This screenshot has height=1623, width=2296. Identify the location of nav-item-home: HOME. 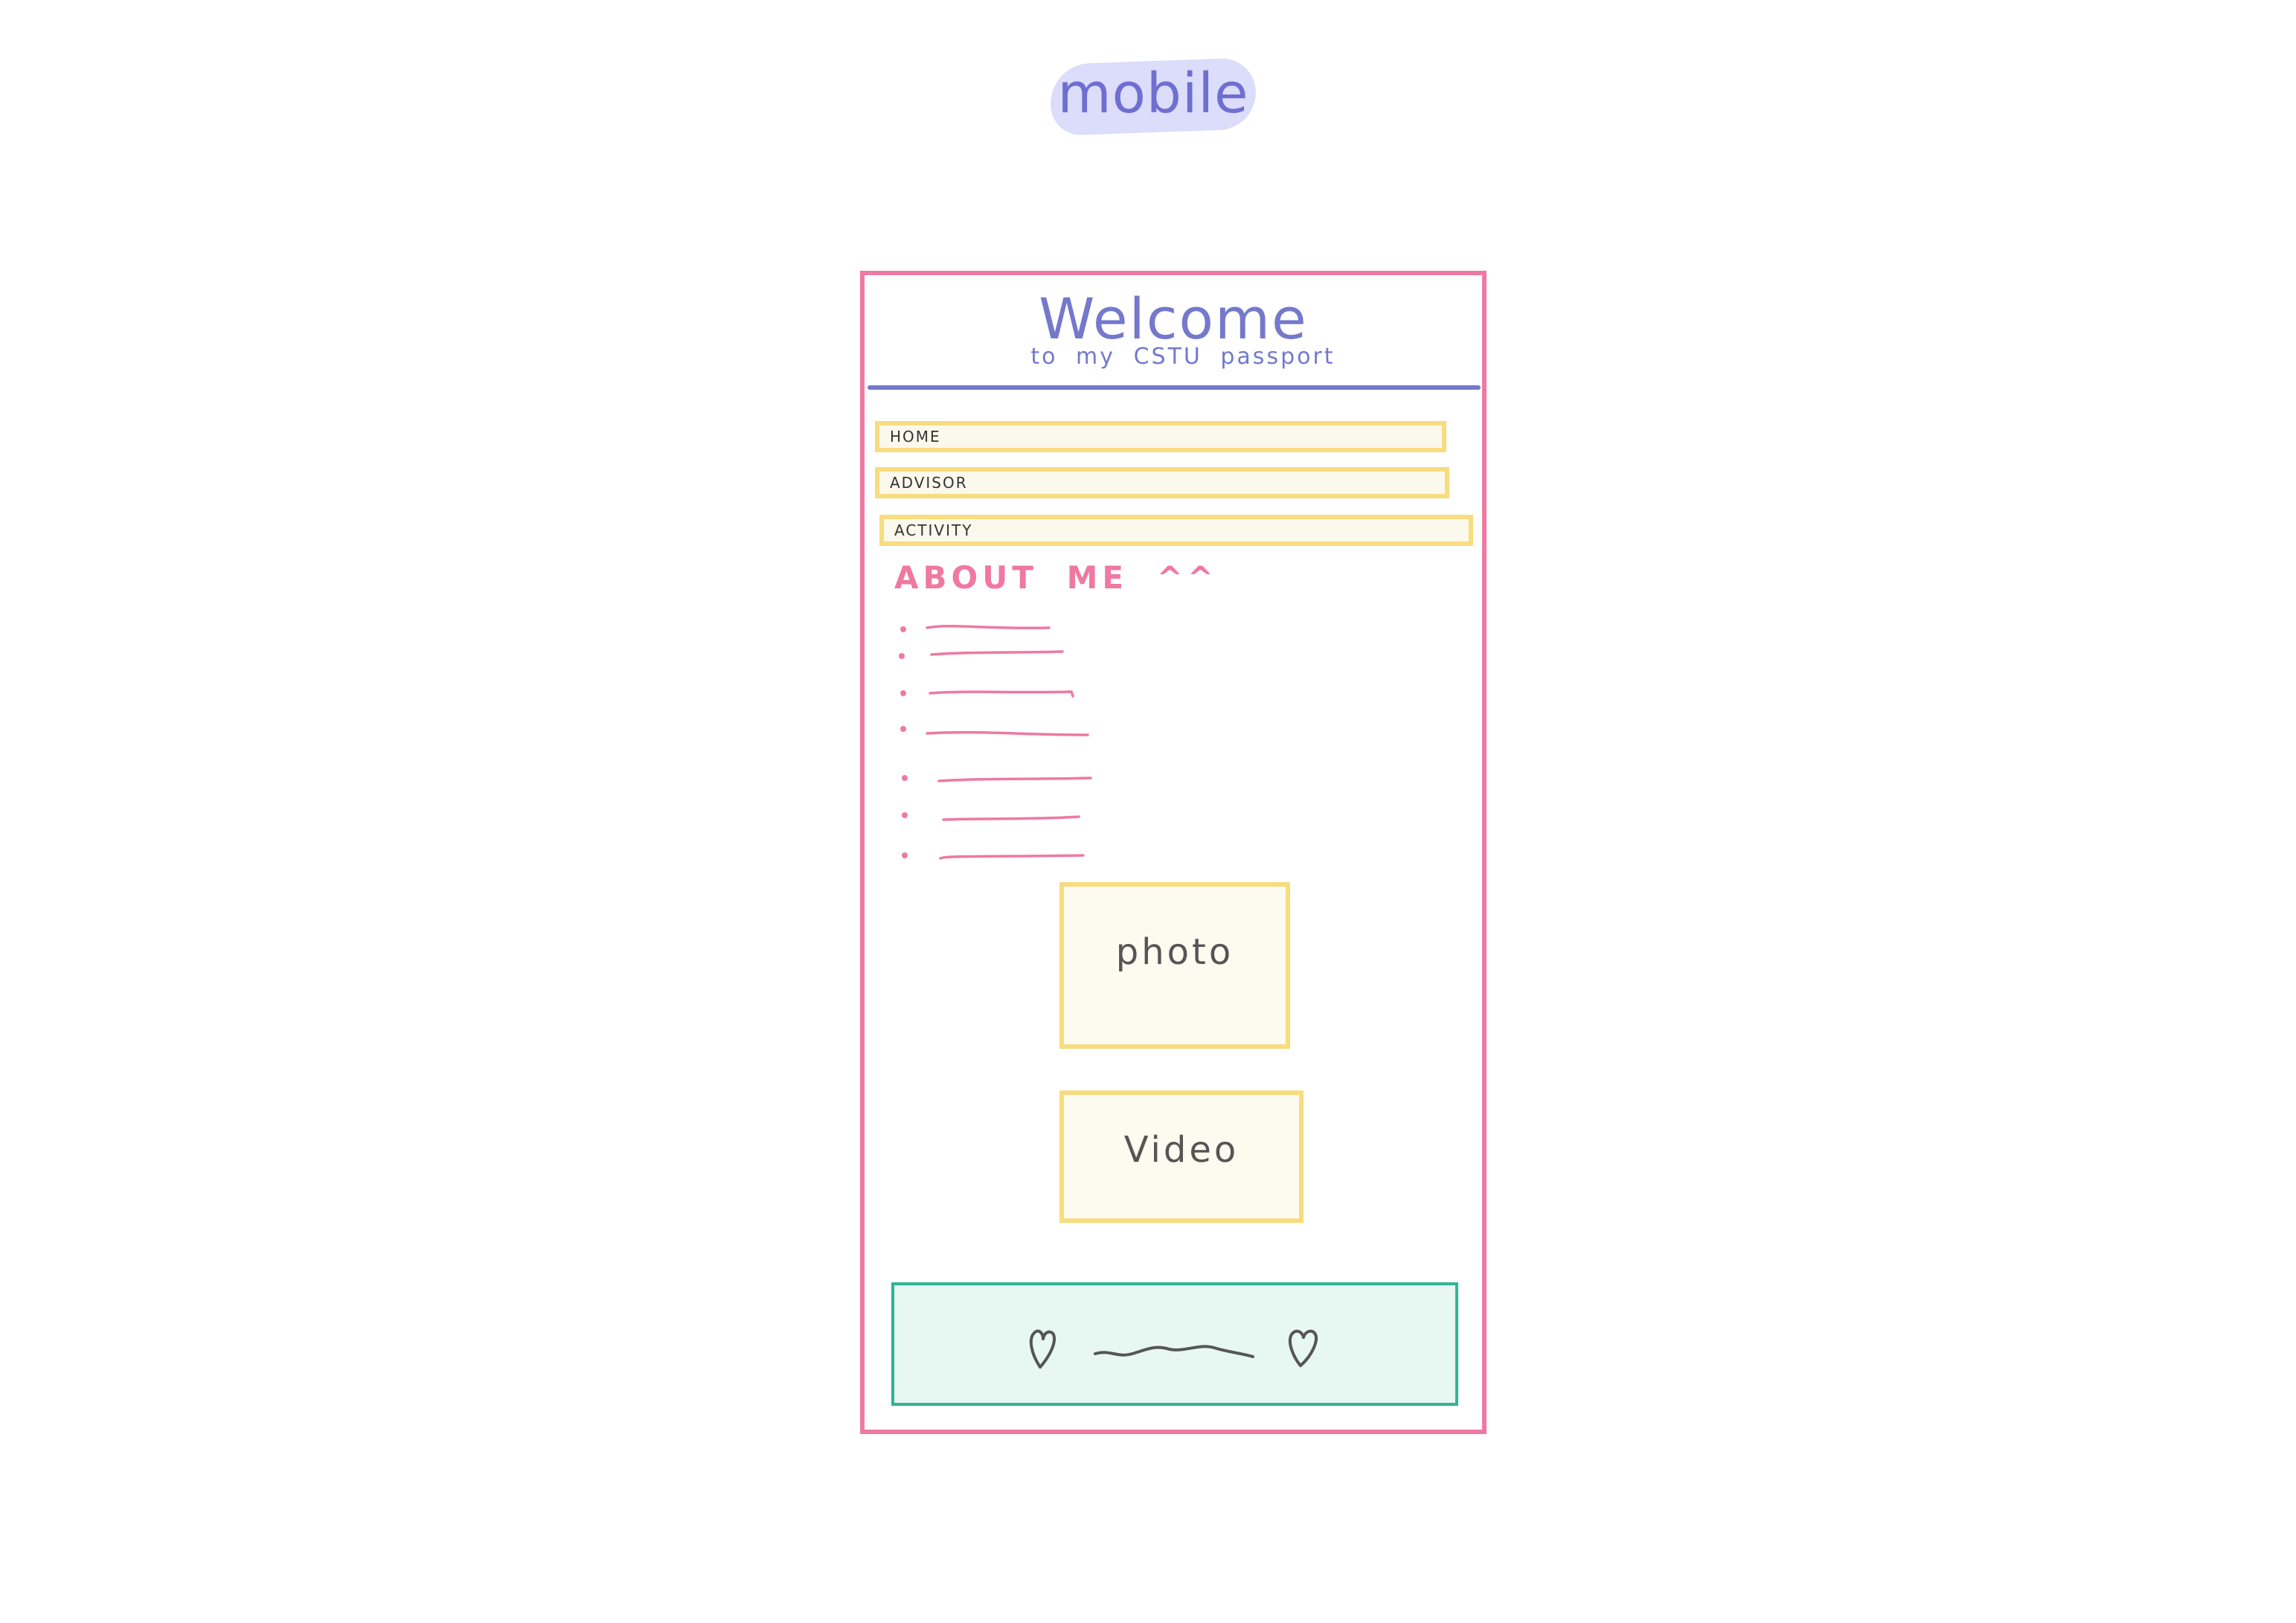
(1160, 437).